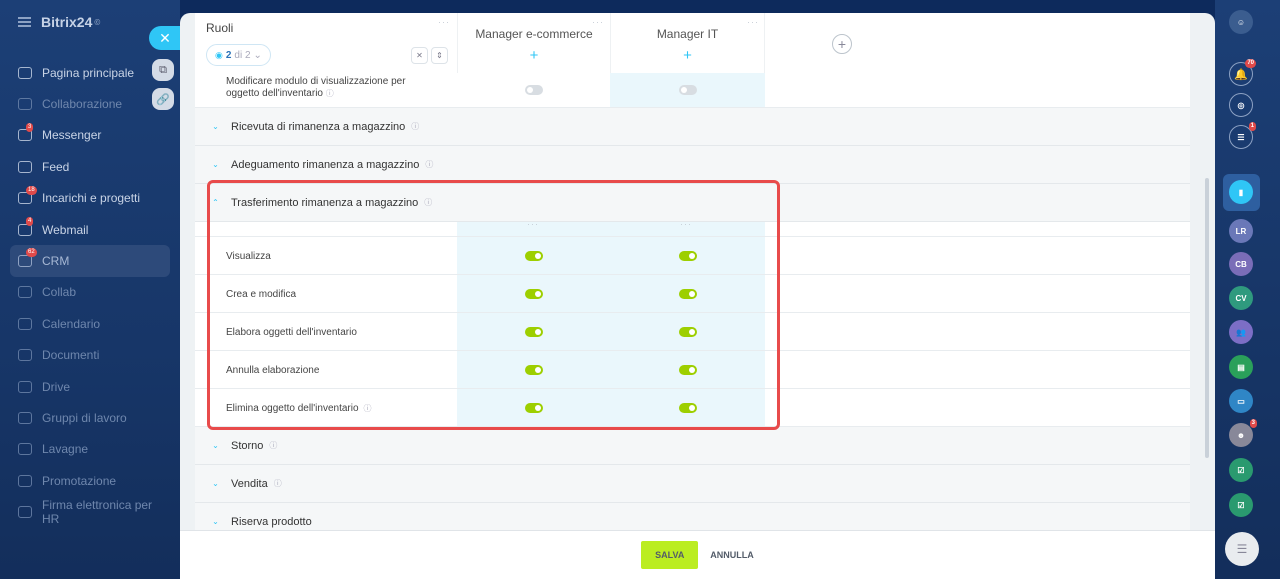 Image resolution: width=1280 pixels, height=579 pixels. What do you see at coordinates (163, 99) in the screenshot?
I see `copy-link-button: 🔗` at bounding box center [163, 99].